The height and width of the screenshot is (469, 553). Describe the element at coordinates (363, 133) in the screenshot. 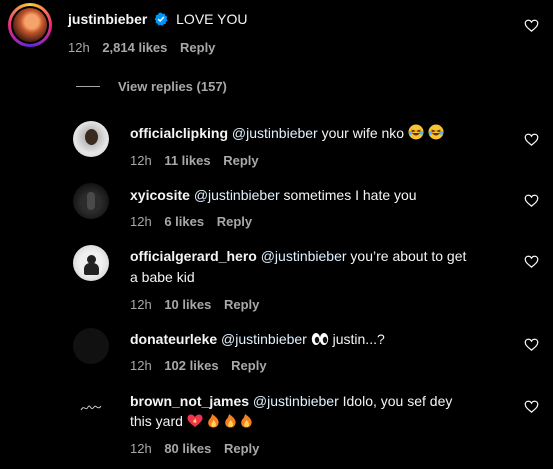

I see `reply-text: your wife nko` at that location.